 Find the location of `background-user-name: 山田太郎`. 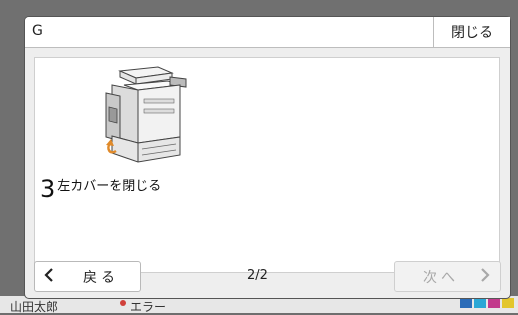

background-user-name: 山田太郎 is located at coordinates (34, 307).